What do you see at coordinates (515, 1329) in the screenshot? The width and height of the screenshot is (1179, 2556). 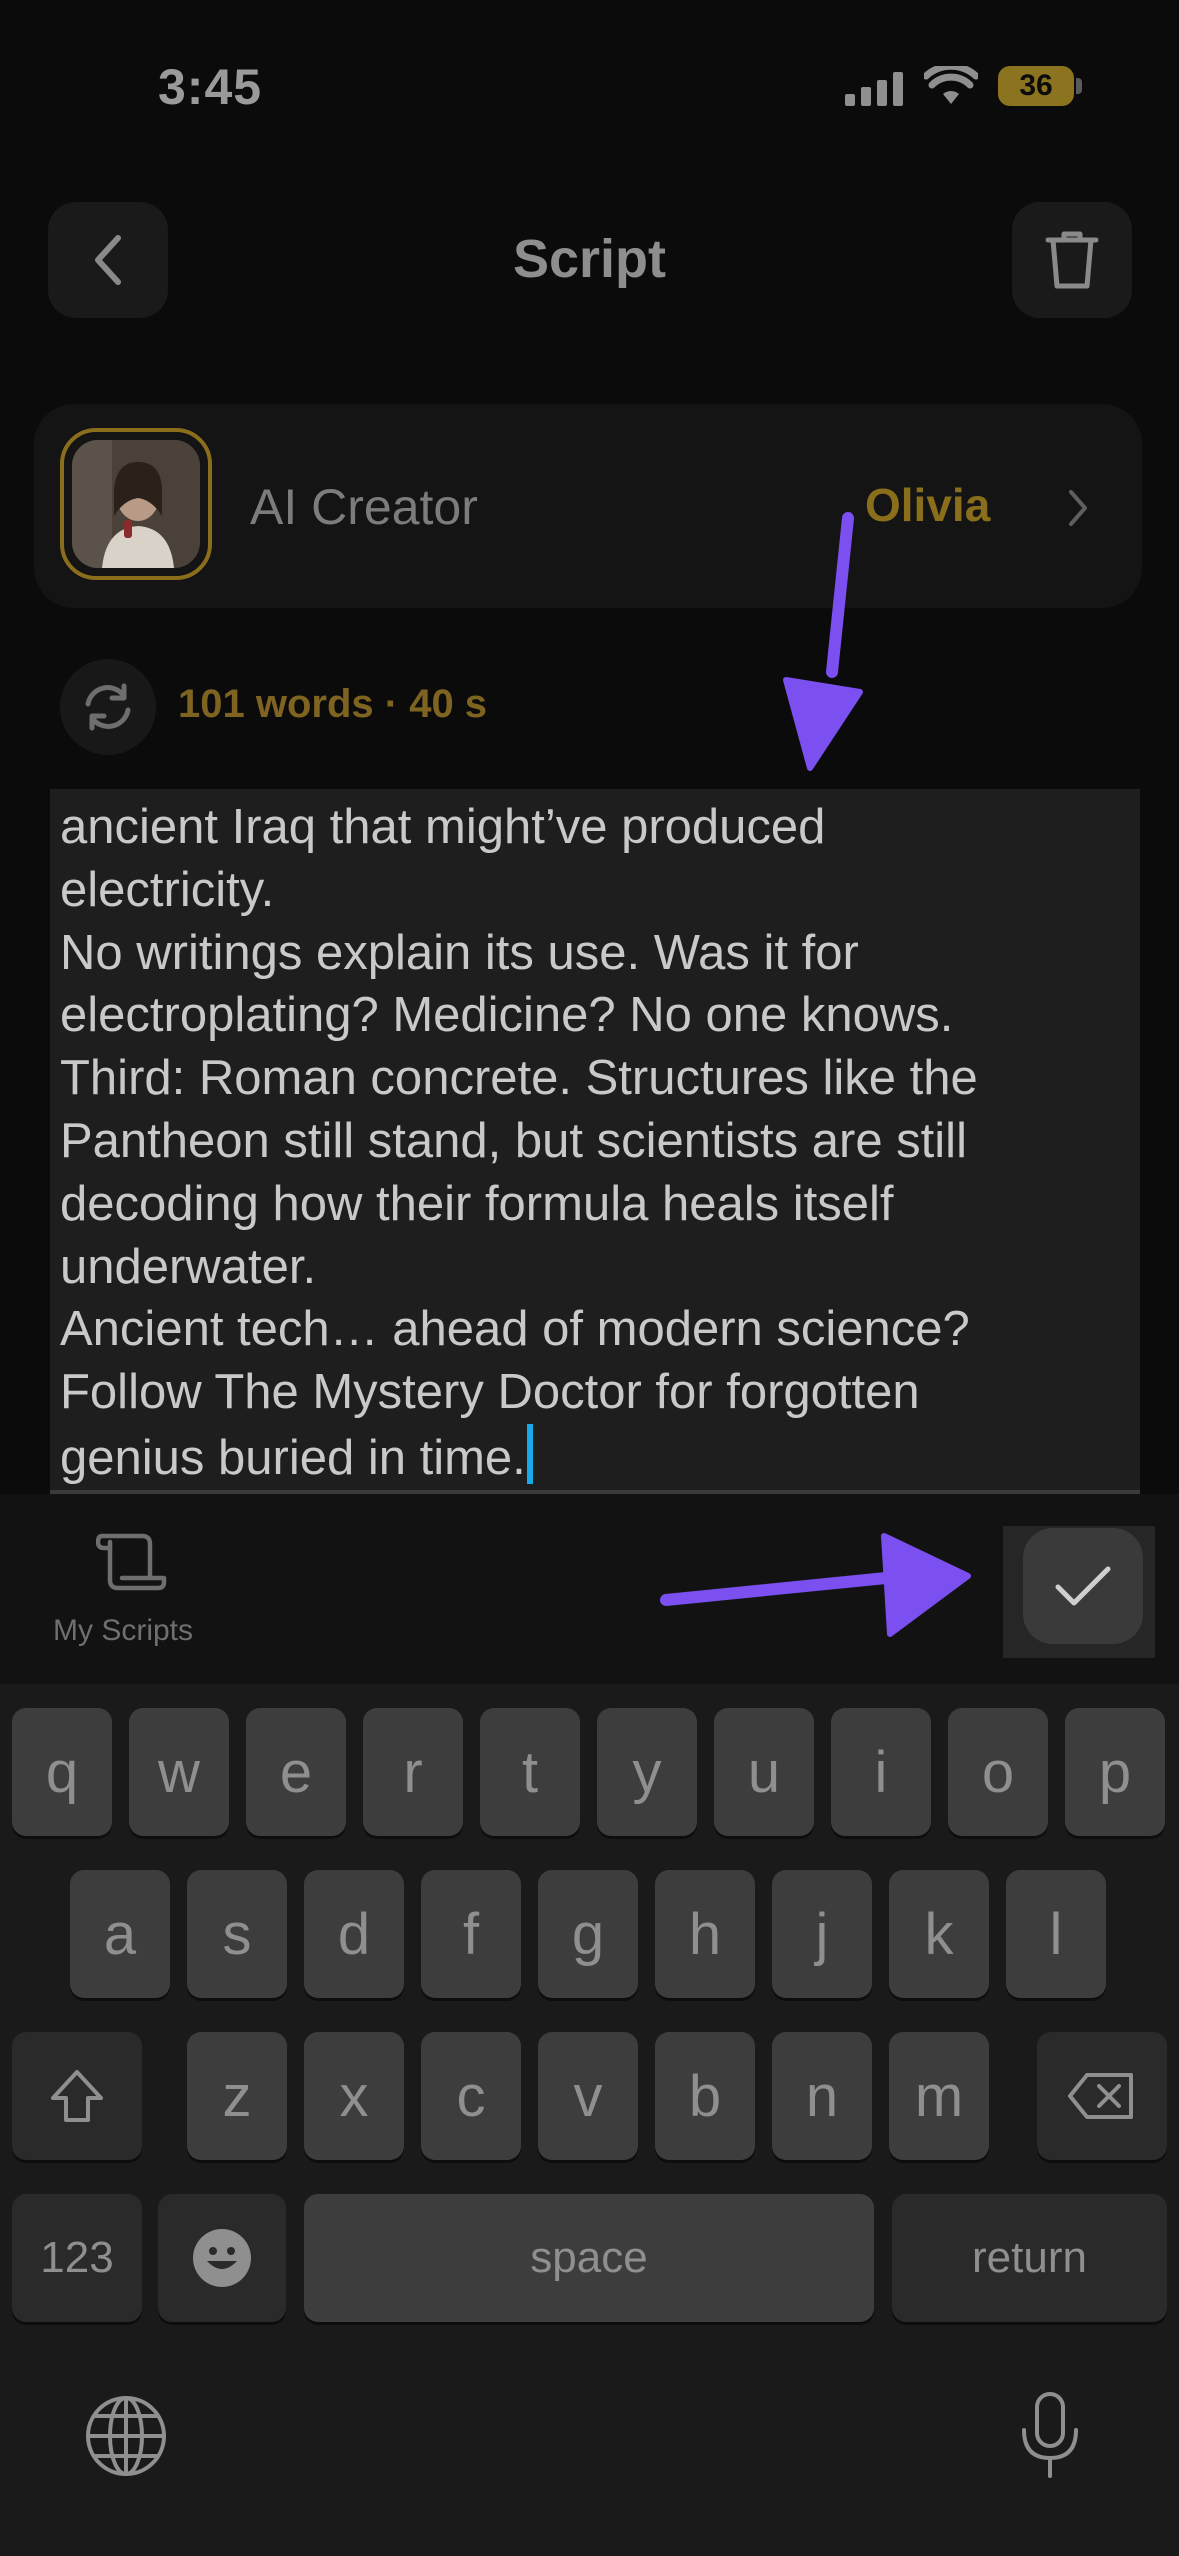 I see `script-line: Ancient tech… ahead of modern science?` at bounding box center [515, 1329].